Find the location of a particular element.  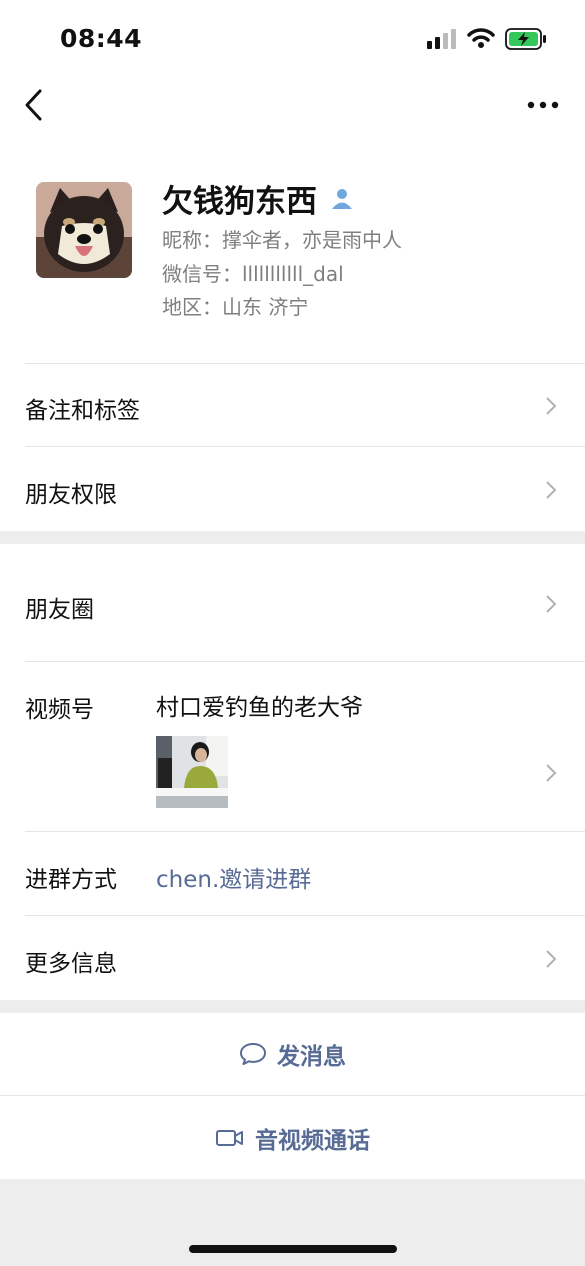

contact-person-icon is located at coordinates (342, 198).